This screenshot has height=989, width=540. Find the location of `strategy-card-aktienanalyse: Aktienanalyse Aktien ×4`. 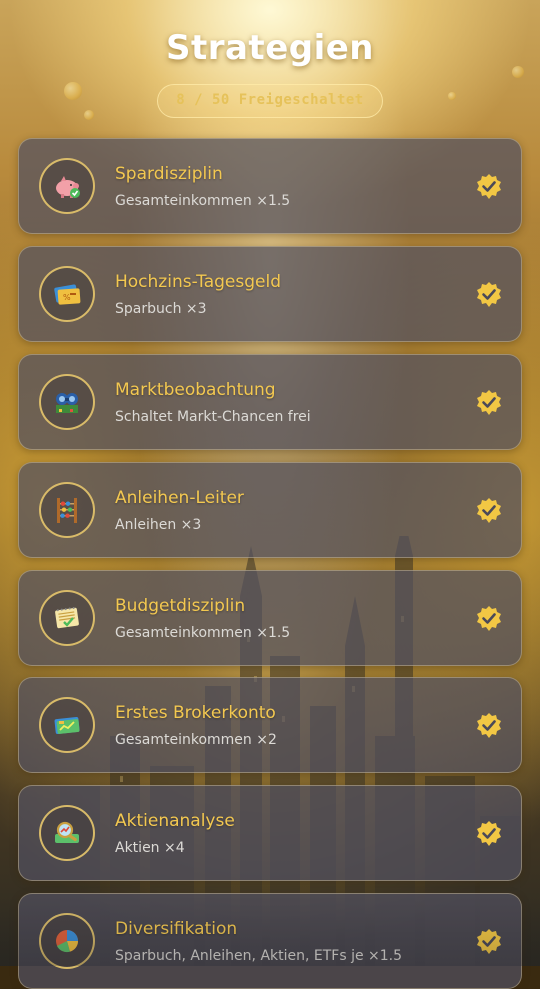

strategy-card-aktienanalyse: Aktienanalyse Aktien ×4 is located at coordinates (270, 833).